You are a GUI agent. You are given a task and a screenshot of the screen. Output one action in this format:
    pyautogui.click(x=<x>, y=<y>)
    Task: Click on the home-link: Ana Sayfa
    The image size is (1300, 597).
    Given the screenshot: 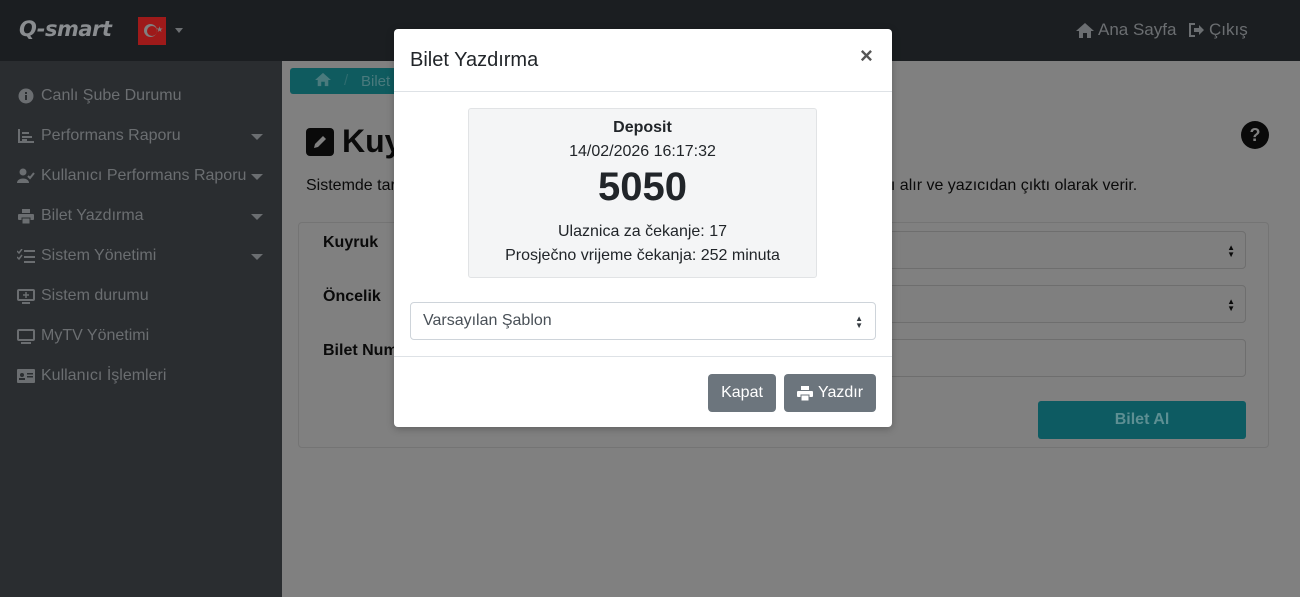 What is the action you would take?
    pyautogui.click(x=1125, y=30)
    